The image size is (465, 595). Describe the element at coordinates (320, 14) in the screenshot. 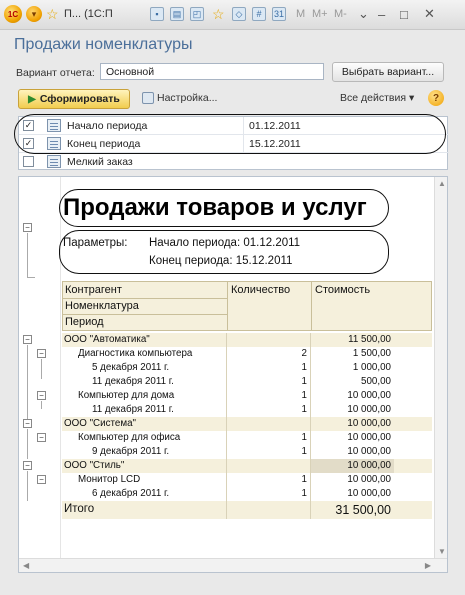

I see `m-plus-button: M+` at that location.